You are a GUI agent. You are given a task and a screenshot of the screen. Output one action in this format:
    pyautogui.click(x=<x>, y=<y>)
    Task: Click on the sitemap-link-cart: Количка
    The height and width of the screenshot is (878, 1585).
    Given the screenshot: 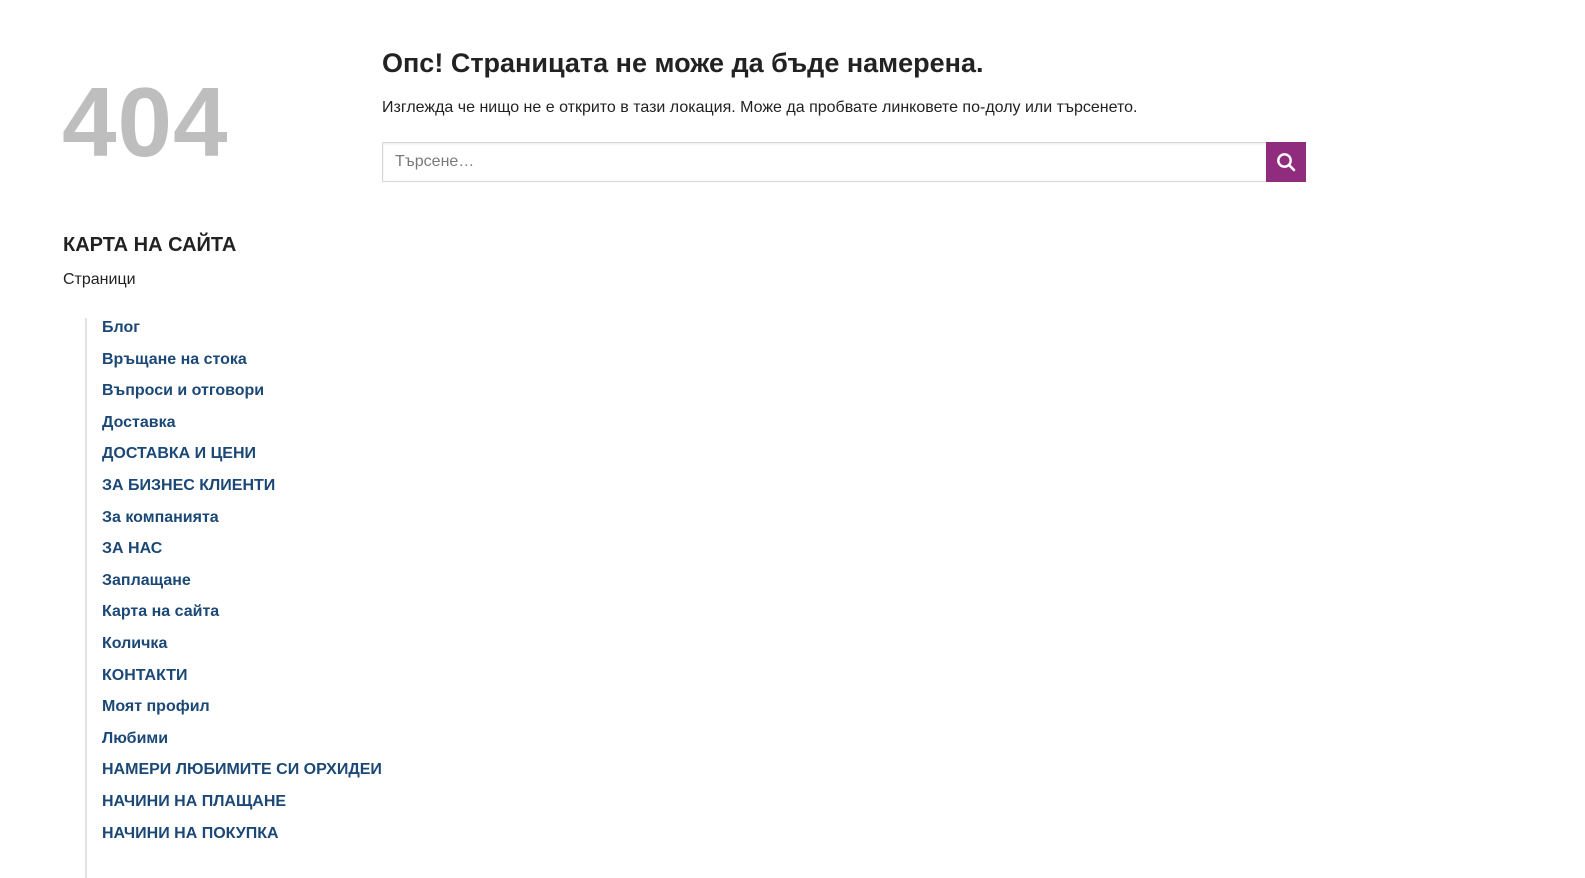 What is the action you would take?
    pyautogui.click(x=134, y=643)
    